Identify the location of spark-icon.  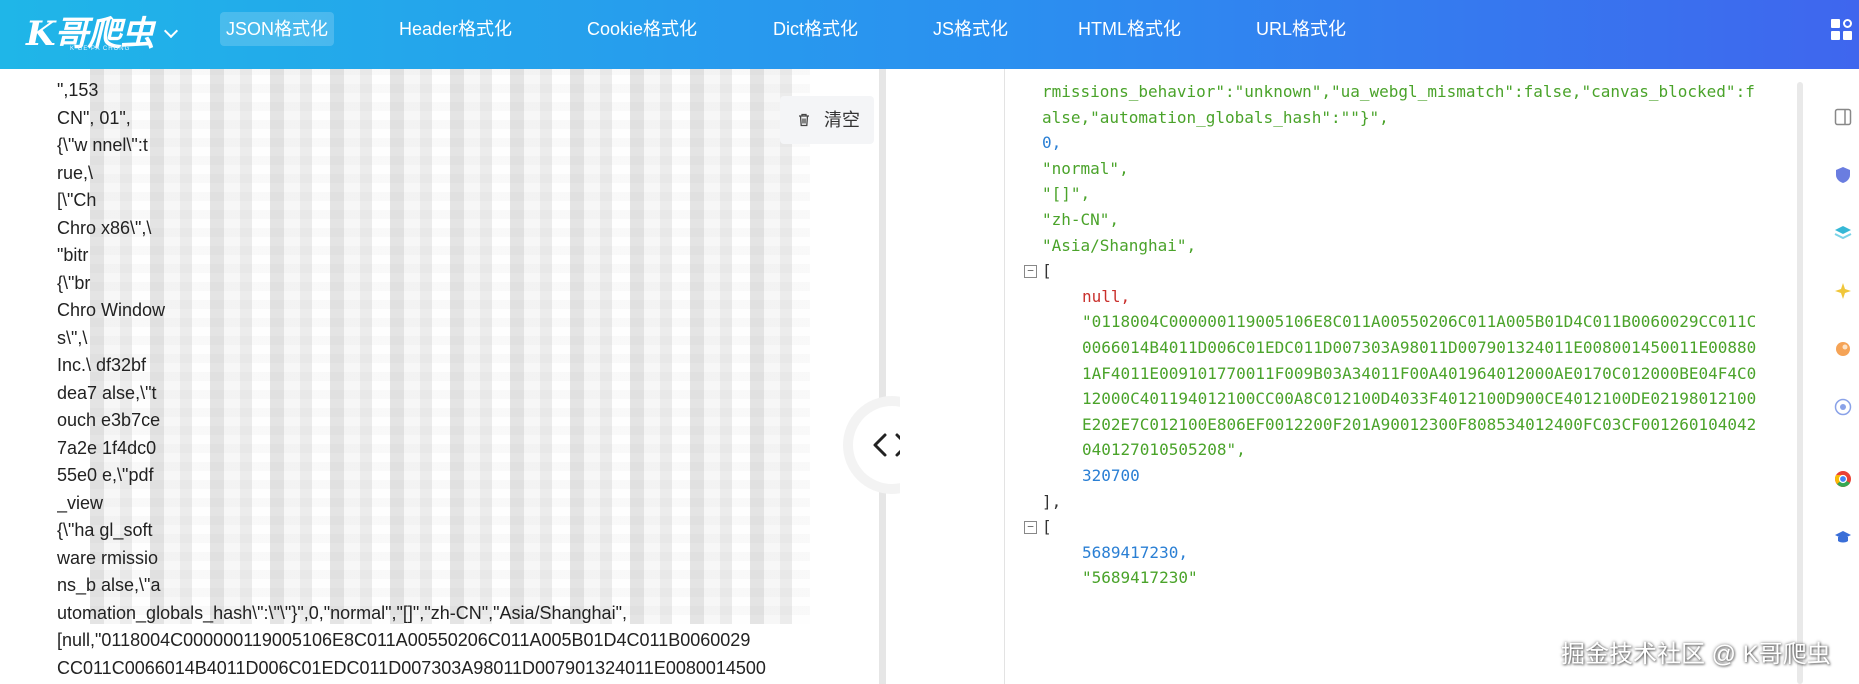
(1843, 291).